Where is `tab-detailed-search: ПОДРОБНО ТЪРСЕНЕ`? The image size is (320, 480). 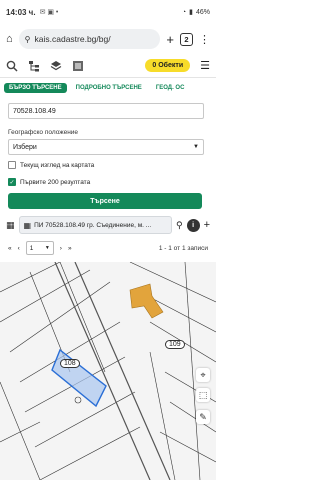 tab-detailed-search: ПОДРОБНО ТЪРСЕНЕ is located at coordinates (109, 88).